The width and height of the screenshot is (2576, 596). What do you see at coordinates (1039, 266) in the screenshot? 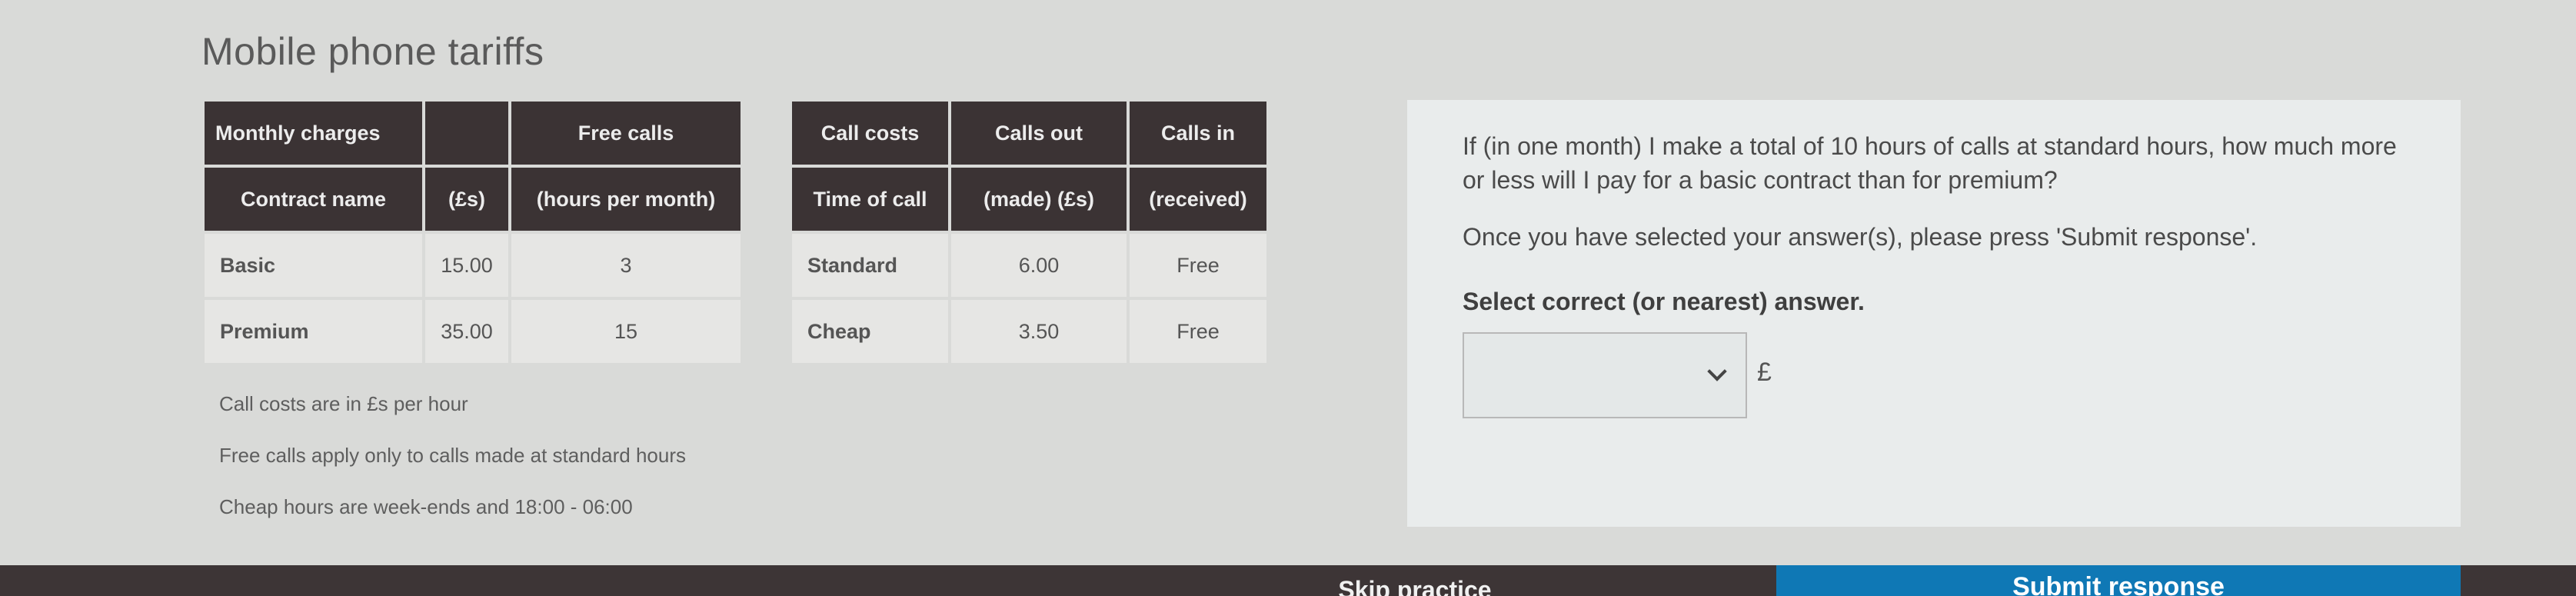
I see `calls-out-cell: 6.00` at bounding box center [1039, 266].